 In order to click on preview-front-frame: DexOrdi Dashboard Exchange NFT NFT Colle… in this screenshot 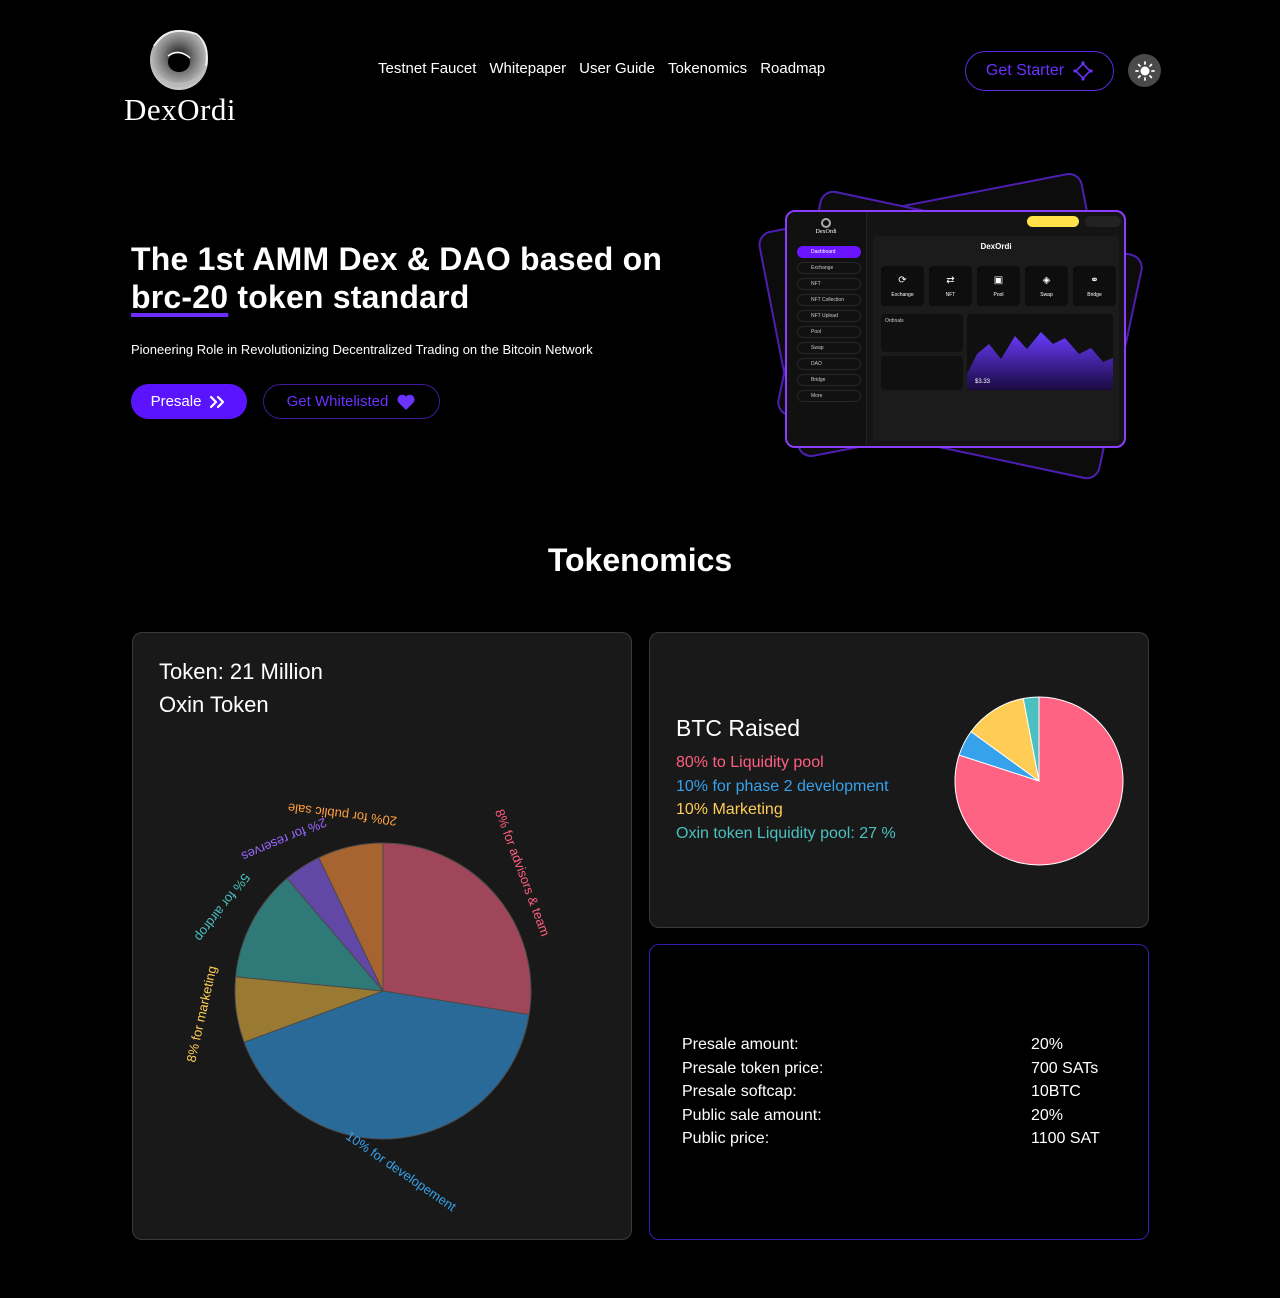, I will do `click(955, 329)`.